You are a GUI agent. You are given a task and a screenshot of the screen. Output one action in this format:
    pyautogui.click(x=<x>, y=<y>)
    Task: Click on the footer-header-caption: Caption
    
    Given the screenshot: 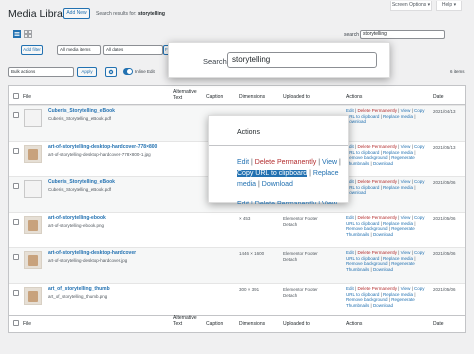 What is the action you would take?
    pyautogui.click(x=214, y=324)
    